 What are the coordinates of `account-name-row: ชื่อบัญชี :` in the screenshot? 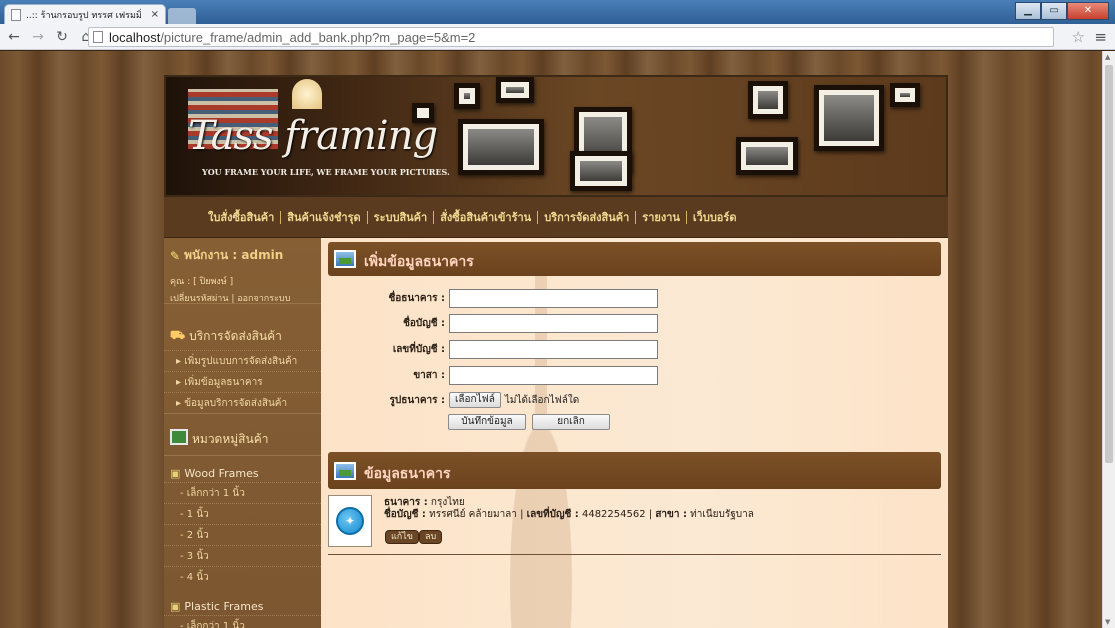 It's located at (634, 323).